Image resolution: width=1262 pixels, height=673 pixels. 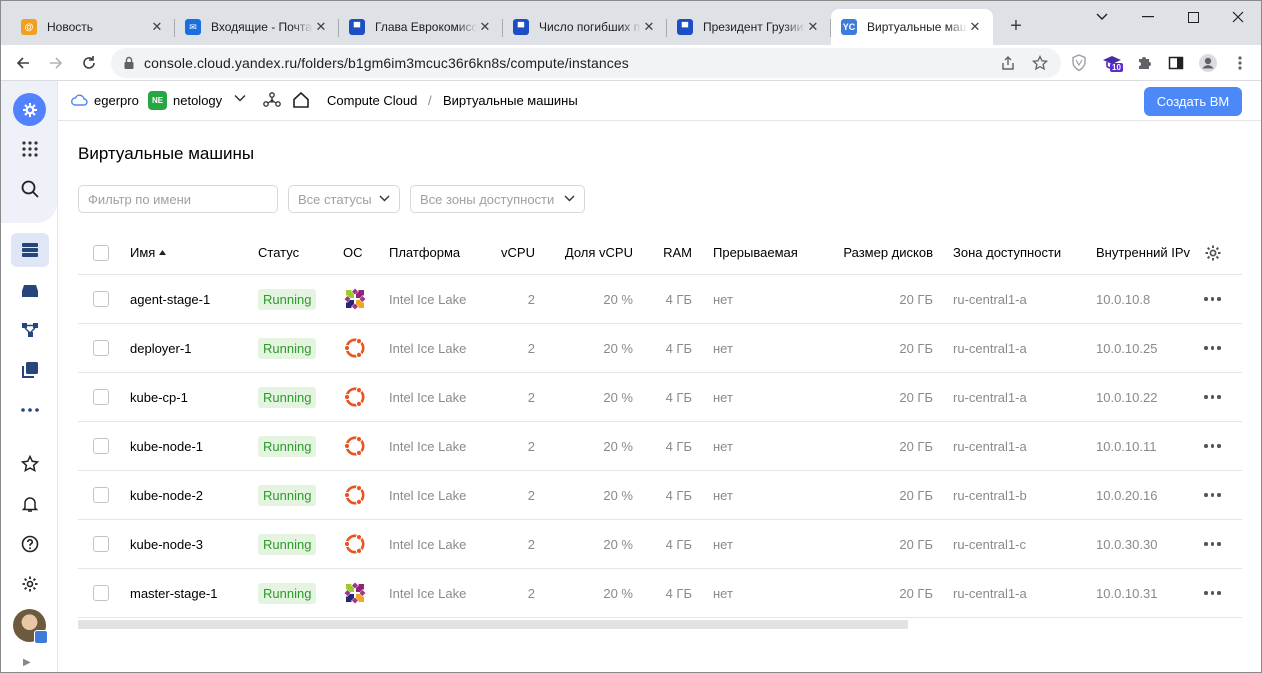 I want to click on maximize-button, so click(x=1193, y=17).